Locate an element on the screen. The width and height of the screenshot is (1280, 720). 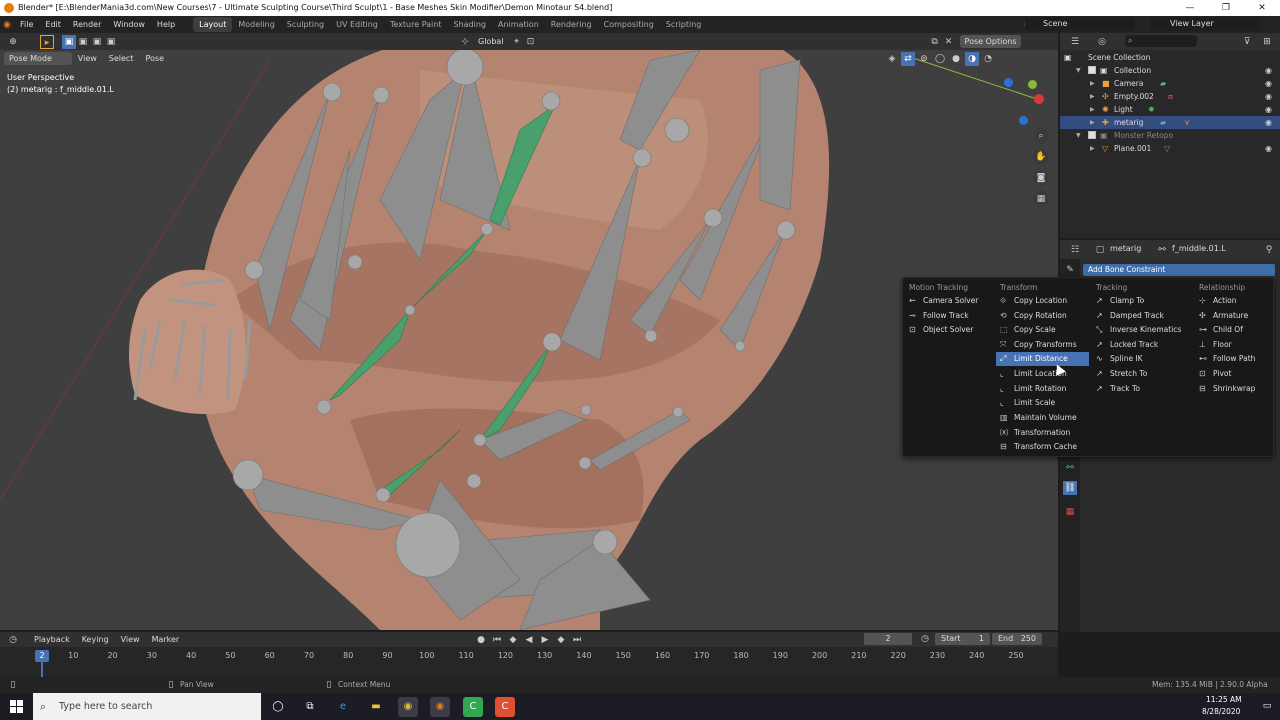
transform-orientation-dropdown: Global is located at coordinates (491, 41).